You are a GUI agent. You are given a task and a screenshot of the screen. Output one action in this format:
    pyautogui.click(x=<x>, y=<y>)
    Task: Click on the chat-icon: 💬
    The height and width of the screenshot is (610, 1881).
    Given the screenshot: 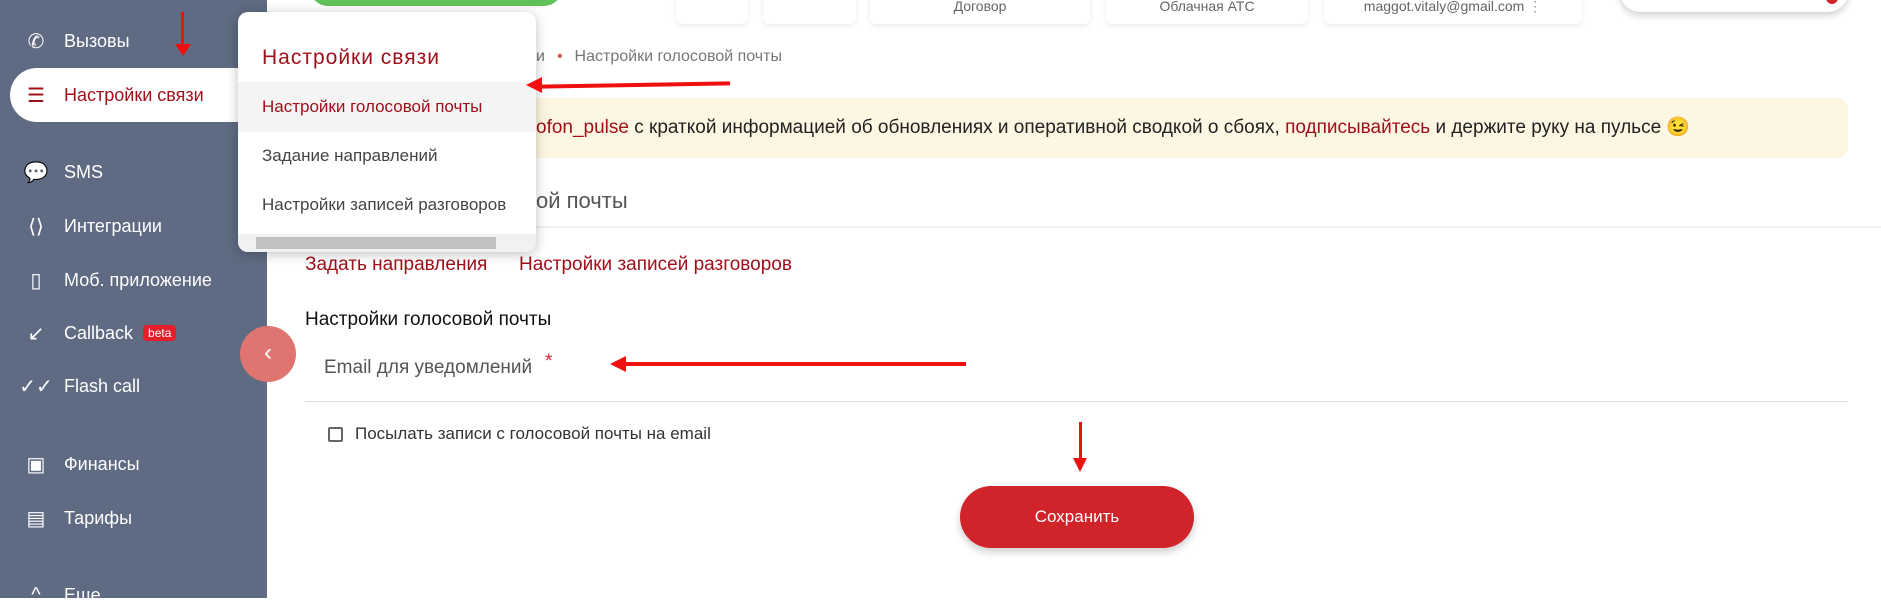 What is the action you would take?
    pyautogui.click(x=36, y=172)
    